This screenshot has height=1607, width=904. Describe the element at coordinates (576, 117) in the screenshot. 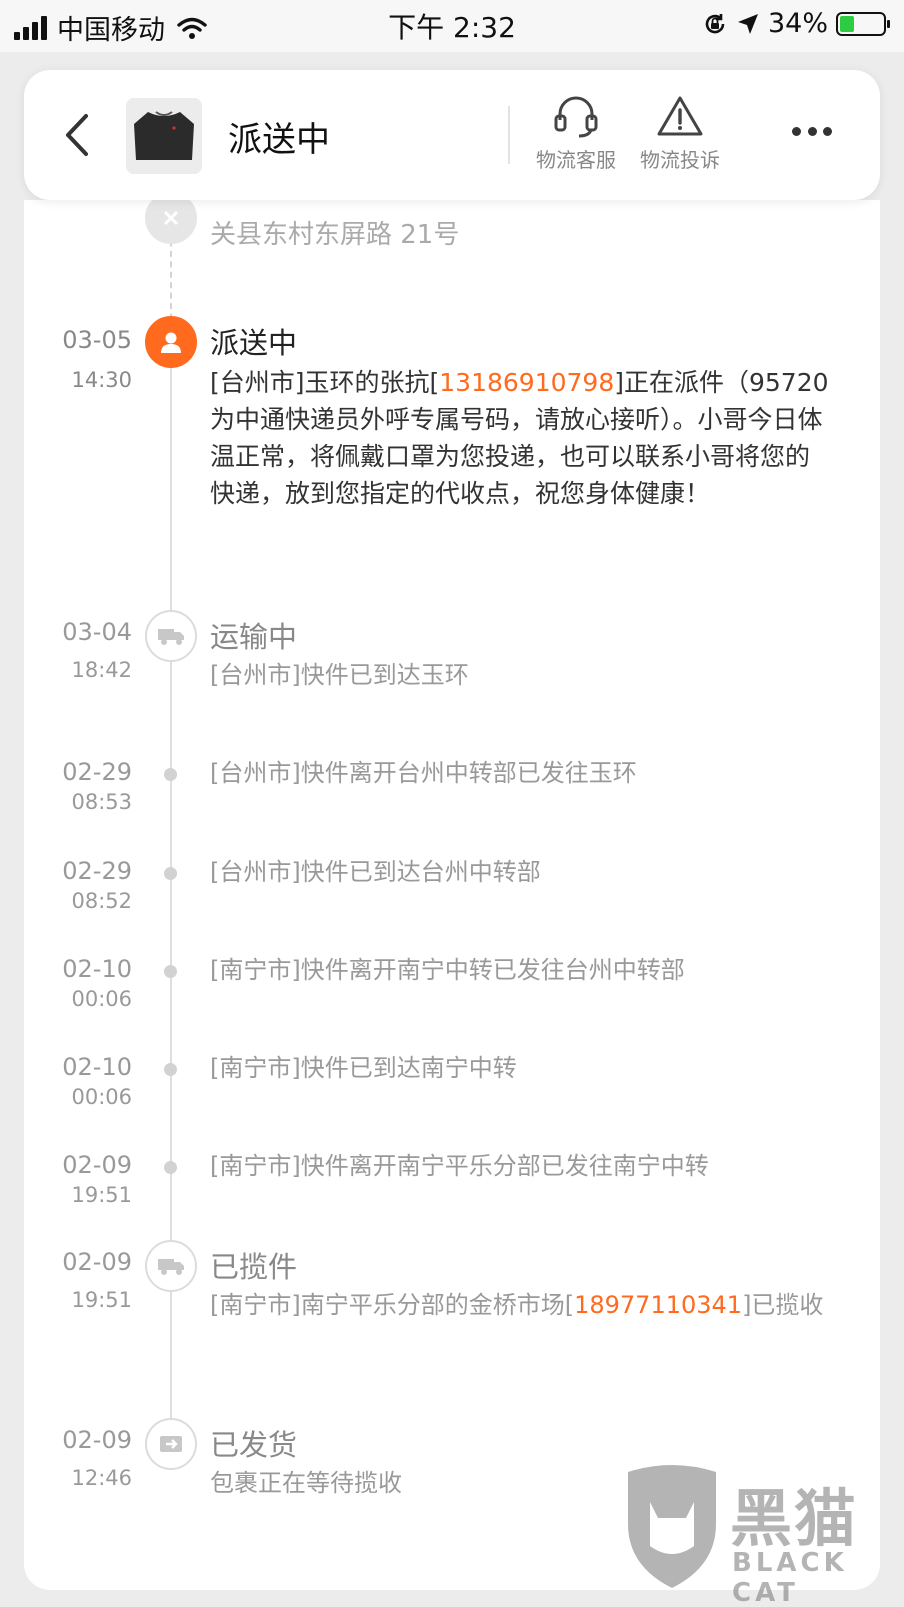

I see `headset-icon` at that location.